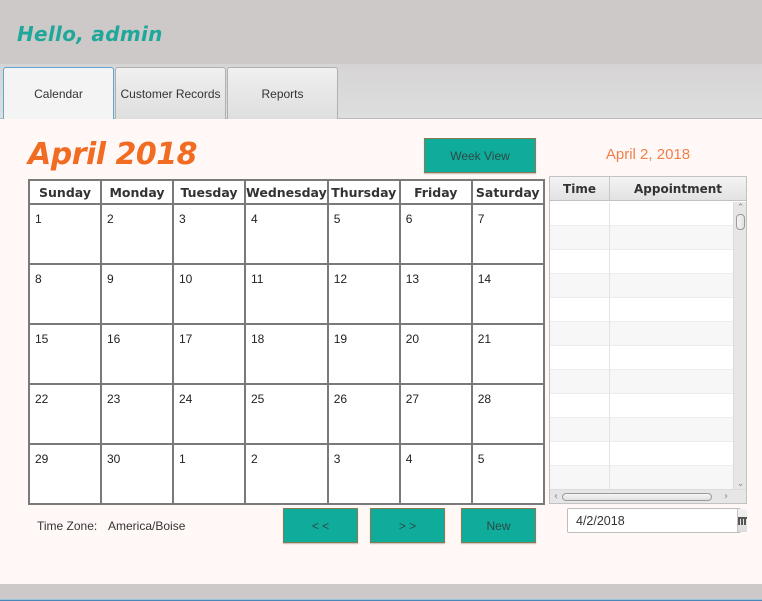 The width and height of the screenshot is (762, 601). I want to click on horizontal-scrollbar: ‹ ›, so click(648, 496).